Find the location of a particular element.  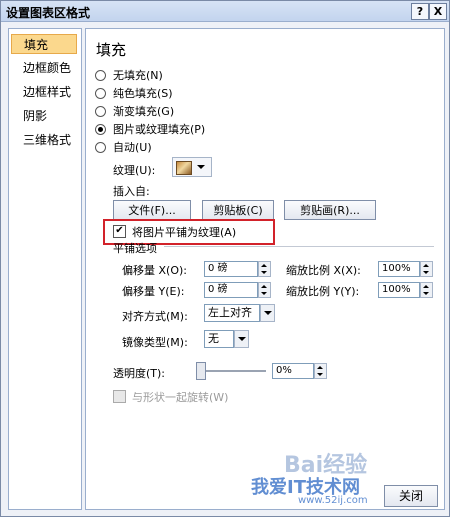

scale-x-label: 缩放比例 X(X): is located at coordinates (323, 270).